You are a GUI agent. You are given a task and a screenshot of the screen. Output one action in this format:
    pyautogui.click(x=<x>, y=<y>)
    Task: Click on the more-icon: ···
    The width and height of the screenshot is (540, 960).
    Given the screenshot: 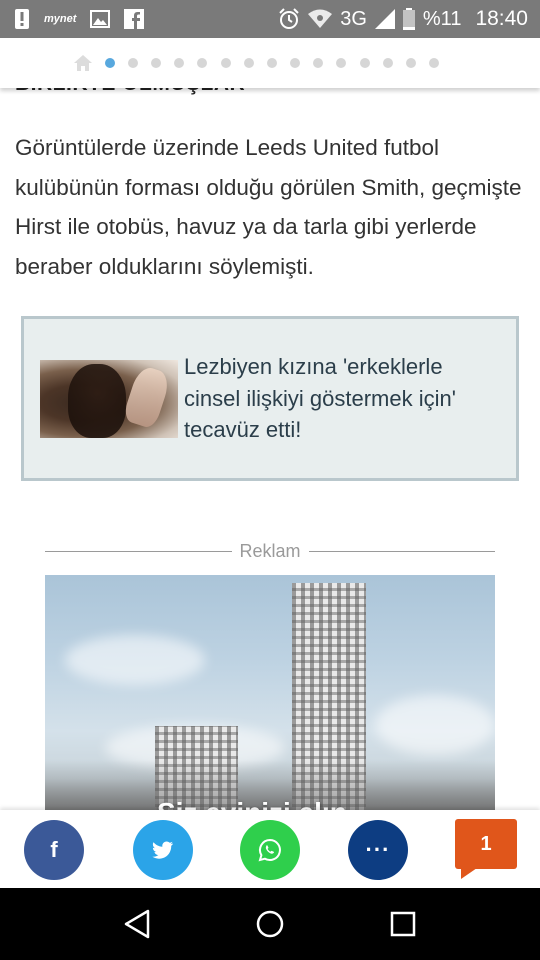 What is the action you would take?
    pyautogui.click(x=378, y=849)
    